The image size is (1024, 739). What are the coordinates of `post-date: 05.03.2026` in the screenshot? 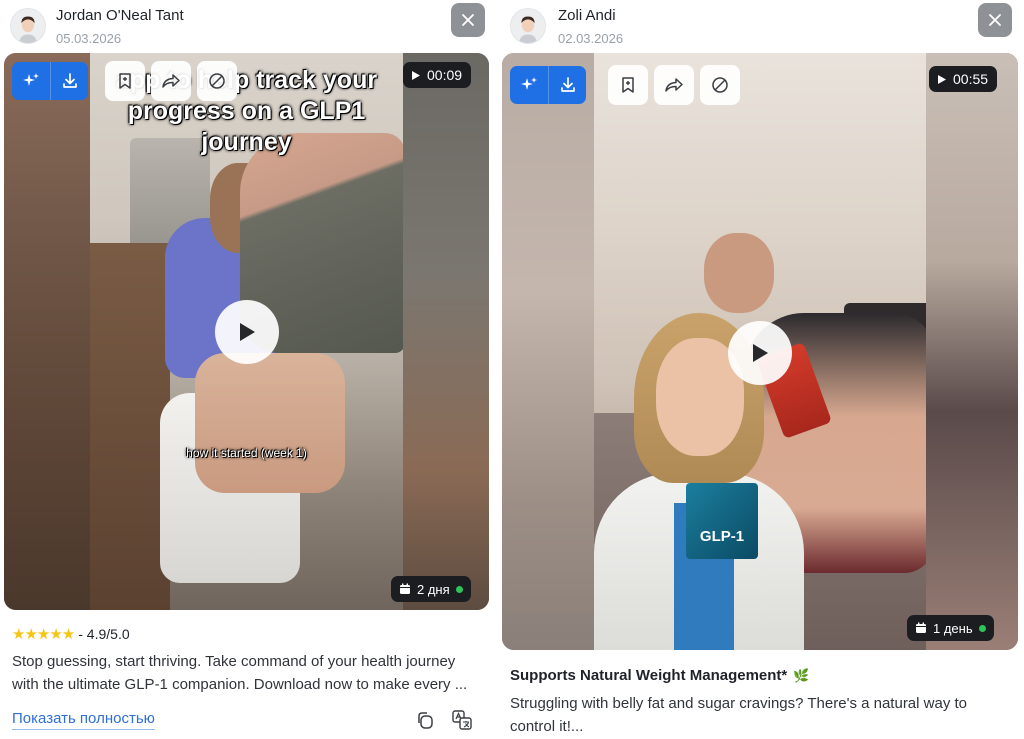 It's located at (89, 38).